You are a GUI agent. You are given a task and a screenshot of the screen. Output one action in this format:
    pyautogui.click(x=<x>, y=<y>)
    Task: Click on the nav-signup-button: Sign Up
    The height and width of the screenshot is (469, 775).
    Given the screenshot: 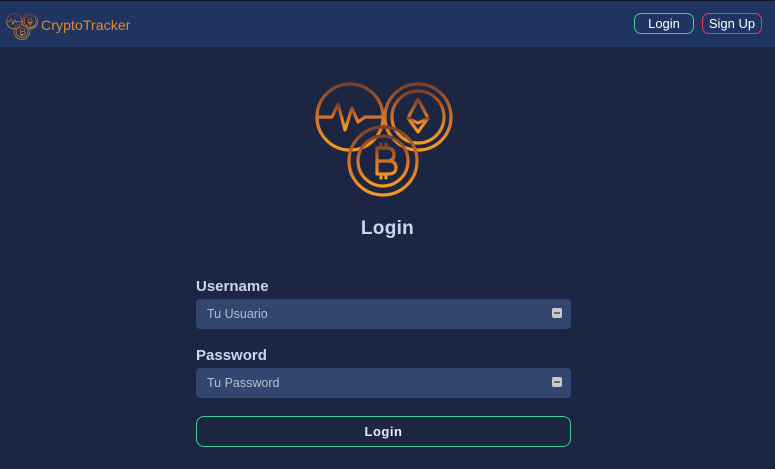 What is the action you would take?
    pyautogui.click(x=732, y=23)
    